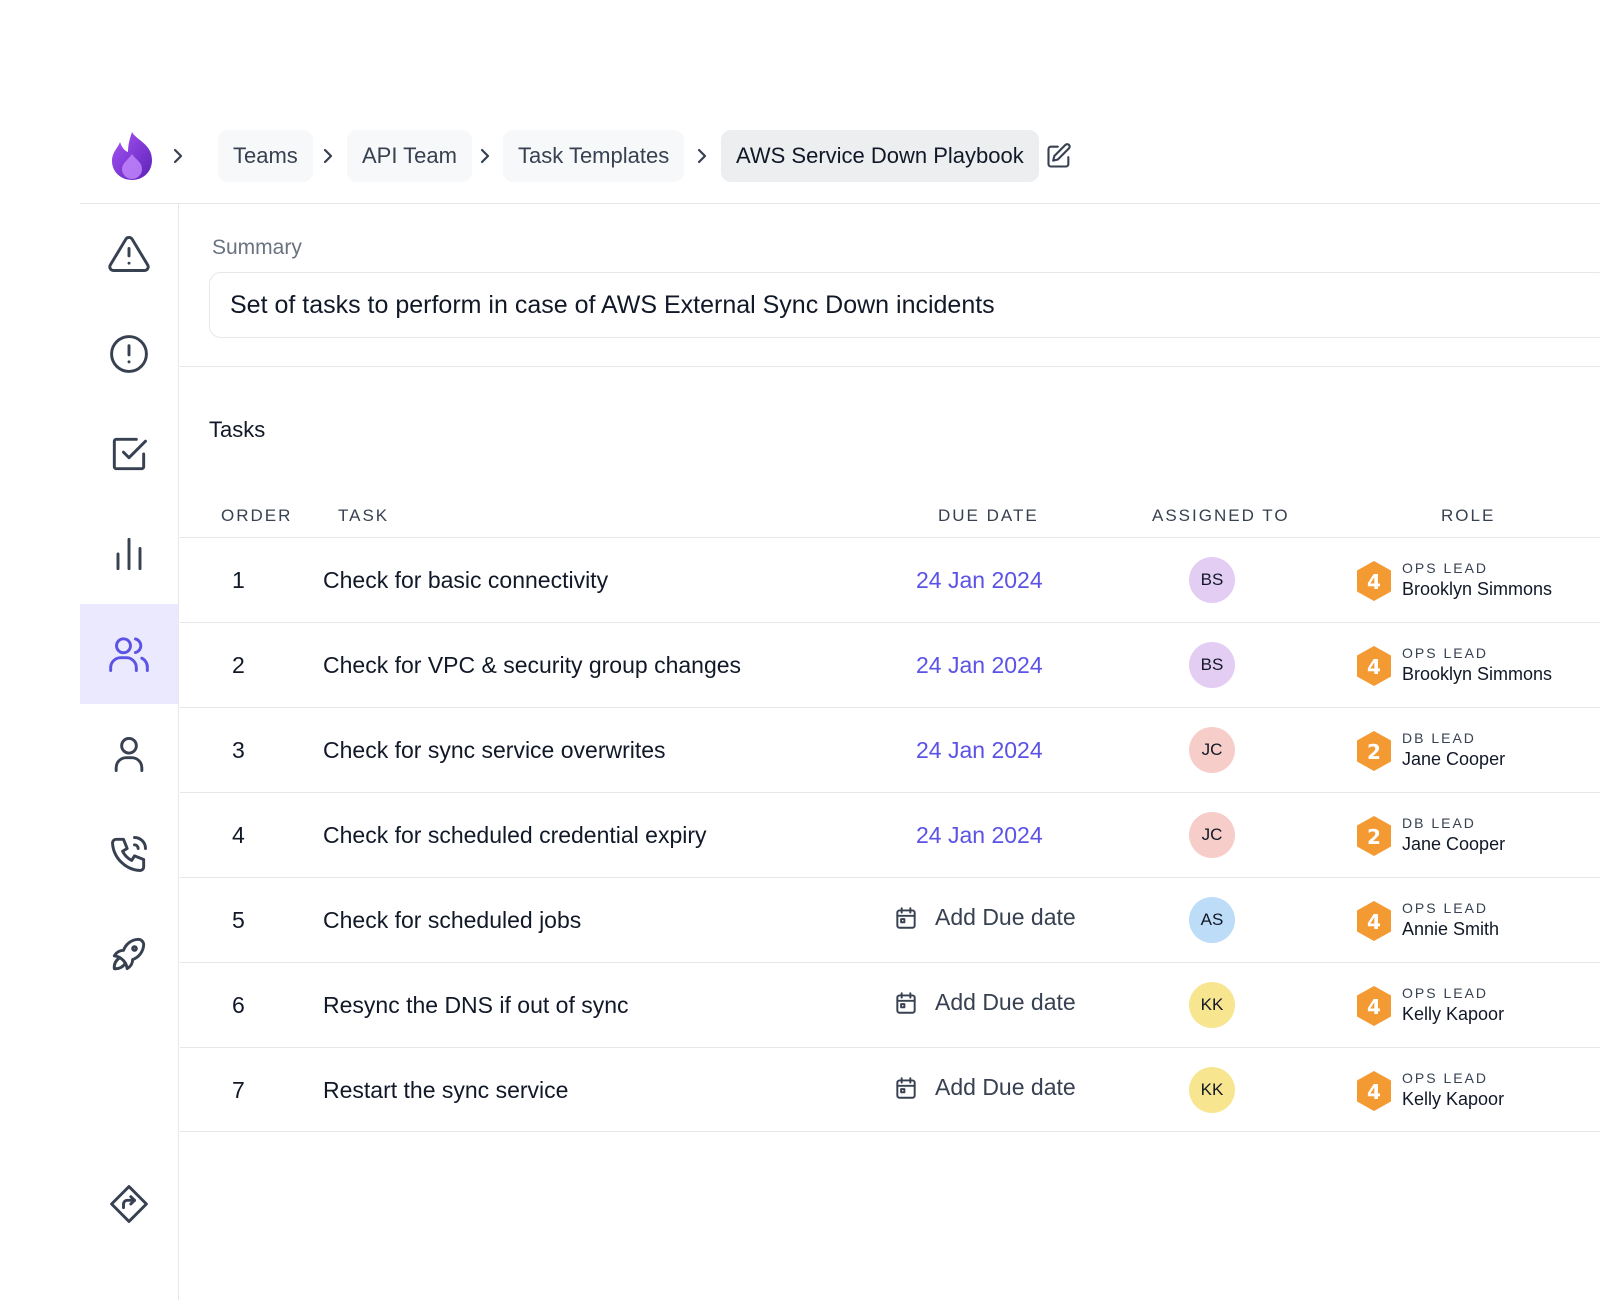 The height and width of the screenshot is (1300, 1600). Describe the element at coordinates (476, 1005) in the screenshot. I see `task-name: Resync the DNS if out of sync` at that location.